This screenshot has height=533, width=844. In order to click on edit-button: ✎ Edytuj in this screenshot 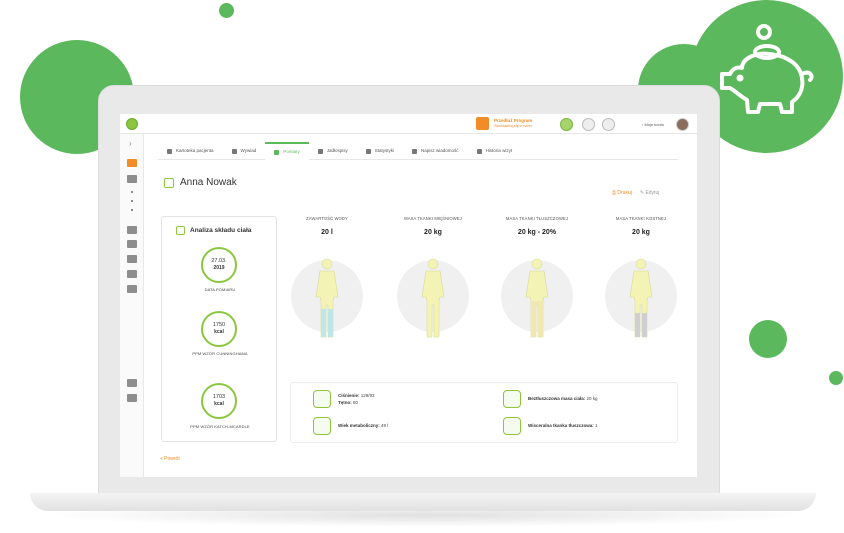, I will do `click(650, 193)`.